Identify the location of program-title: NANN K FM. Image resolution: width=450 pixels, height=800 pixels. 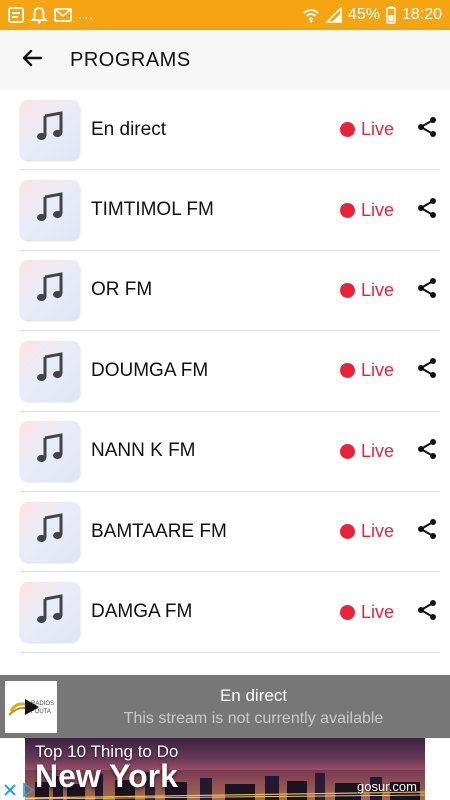
(143, 451).